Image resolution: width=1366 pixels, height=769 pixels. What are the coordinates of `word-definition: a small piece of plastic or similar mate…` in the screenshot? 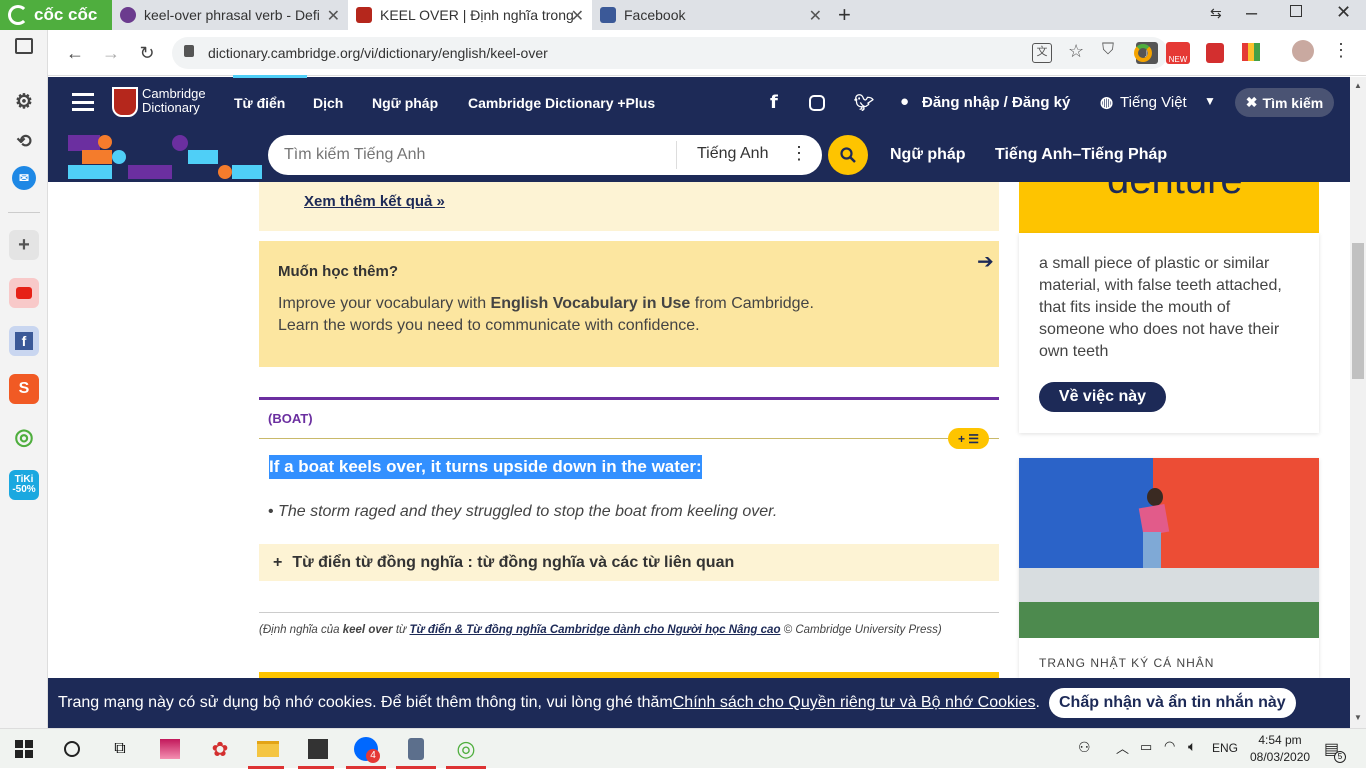 It's located at (1160, 307).